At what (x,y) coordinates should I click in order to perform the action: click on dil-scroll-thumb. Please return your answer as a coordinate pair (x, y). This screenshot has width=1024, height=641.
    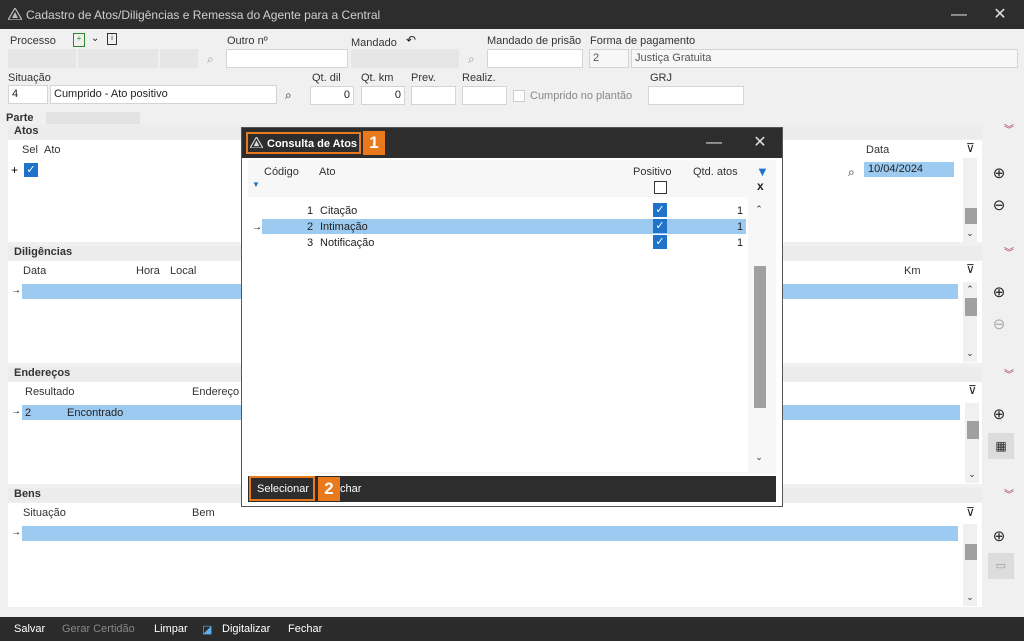
    Looking at the image, I should click on (971, 307).